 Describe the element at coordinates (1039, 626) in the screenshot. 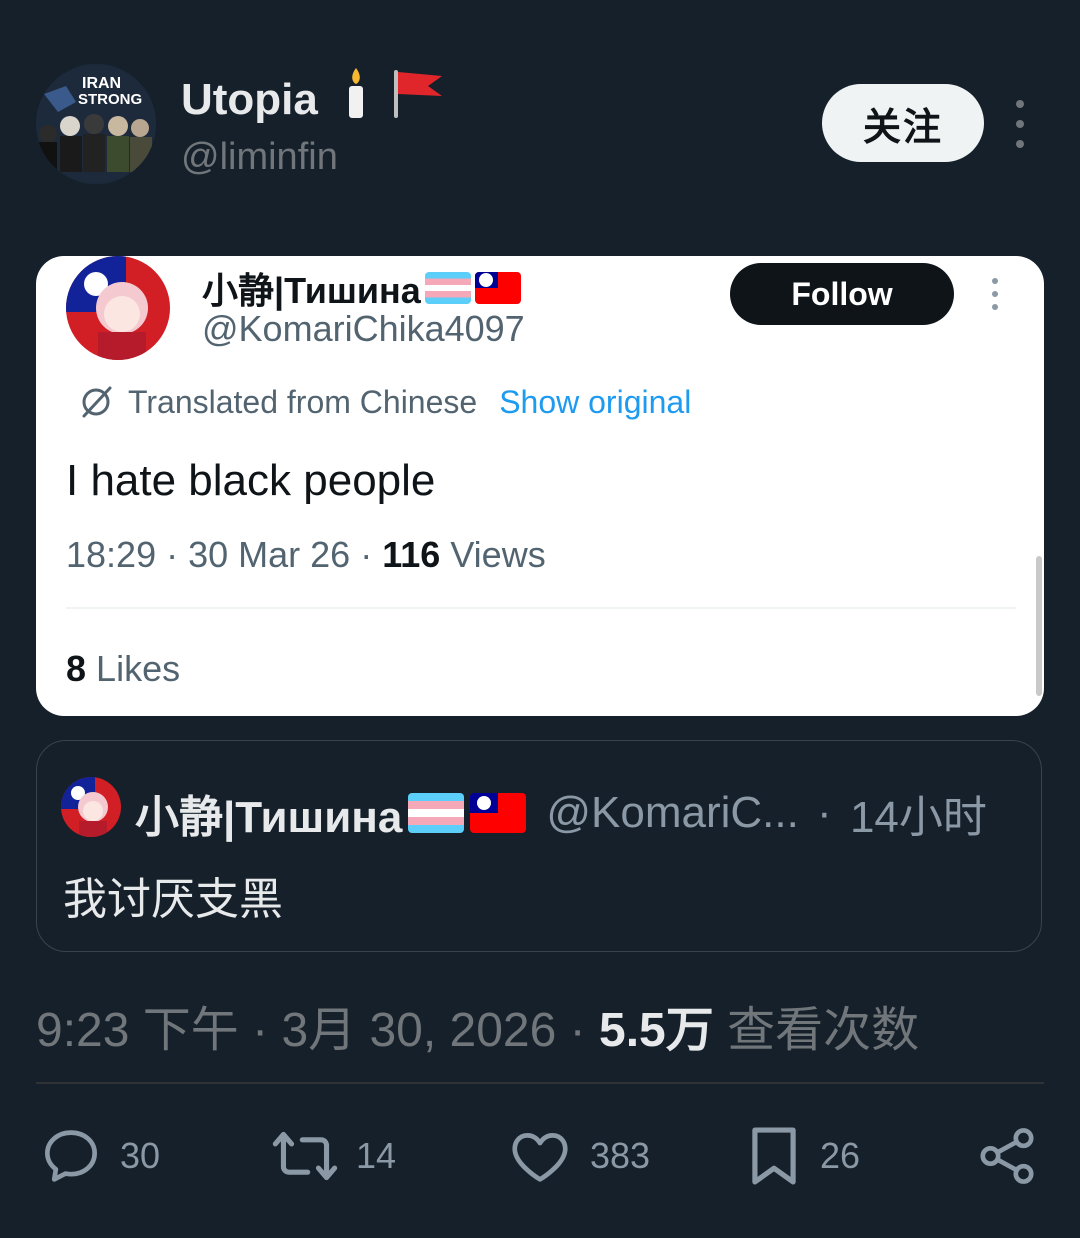

I see `embedded-scrollbar` at that location.